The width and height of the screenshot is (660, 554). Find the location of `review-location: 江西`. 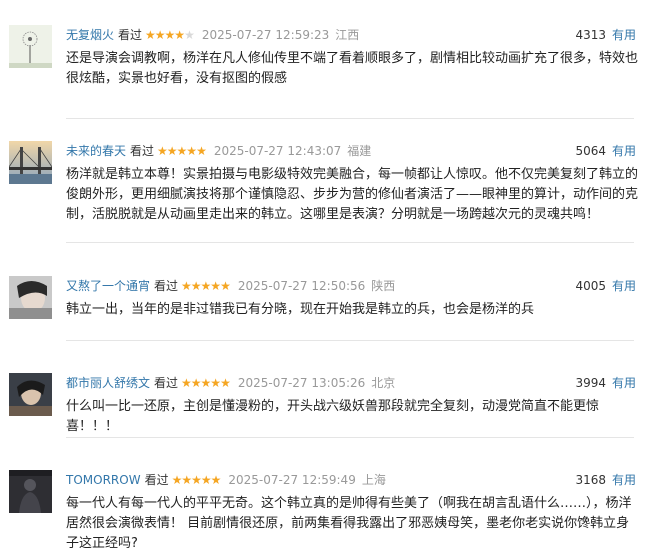

review-location: 江西 is located at coordinates (347, 35).